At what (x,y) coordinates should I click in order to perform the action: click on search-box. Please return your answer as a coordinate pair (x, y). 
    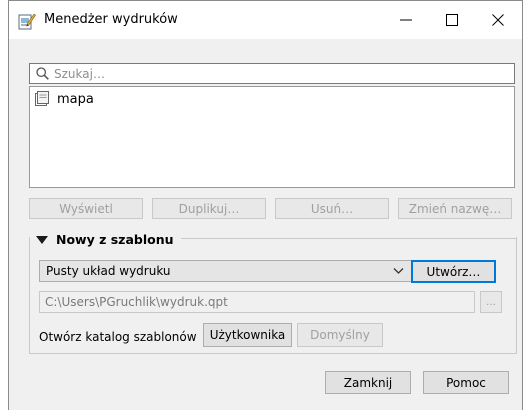
    Looking at the image, I should click on (272, 73).